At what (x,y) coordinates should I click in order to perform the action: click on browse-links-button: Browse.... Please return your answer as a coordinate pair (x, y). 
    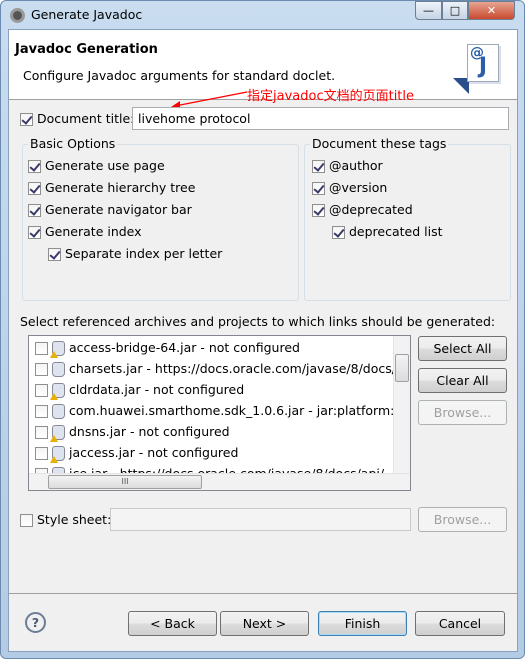
    Looking at the image, I should click on (462, 412).